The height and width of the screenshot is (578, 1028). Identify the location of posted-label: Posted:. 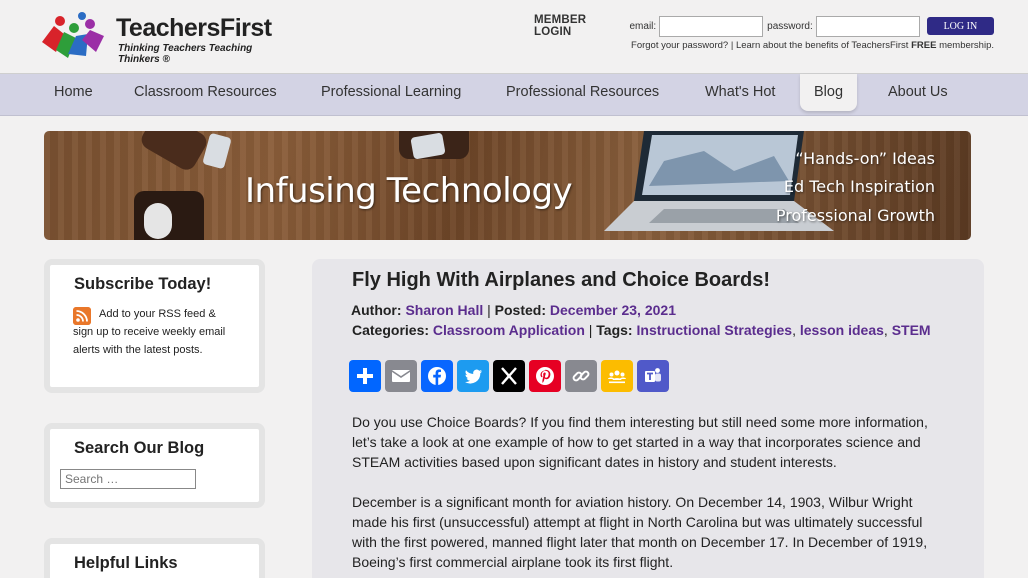
(520, 310).